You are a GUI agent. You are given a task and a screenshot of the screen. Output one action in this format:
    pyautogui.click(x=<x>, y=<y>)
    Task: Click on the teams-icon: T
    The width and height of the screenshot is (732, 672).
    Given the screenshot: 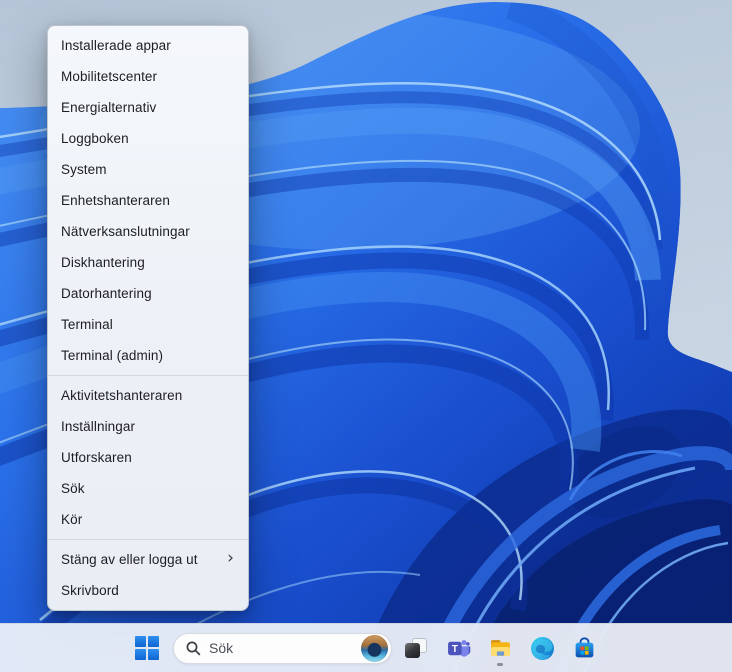 What is the action you would take?
    pyautogui.click(x=458, y=648)
    